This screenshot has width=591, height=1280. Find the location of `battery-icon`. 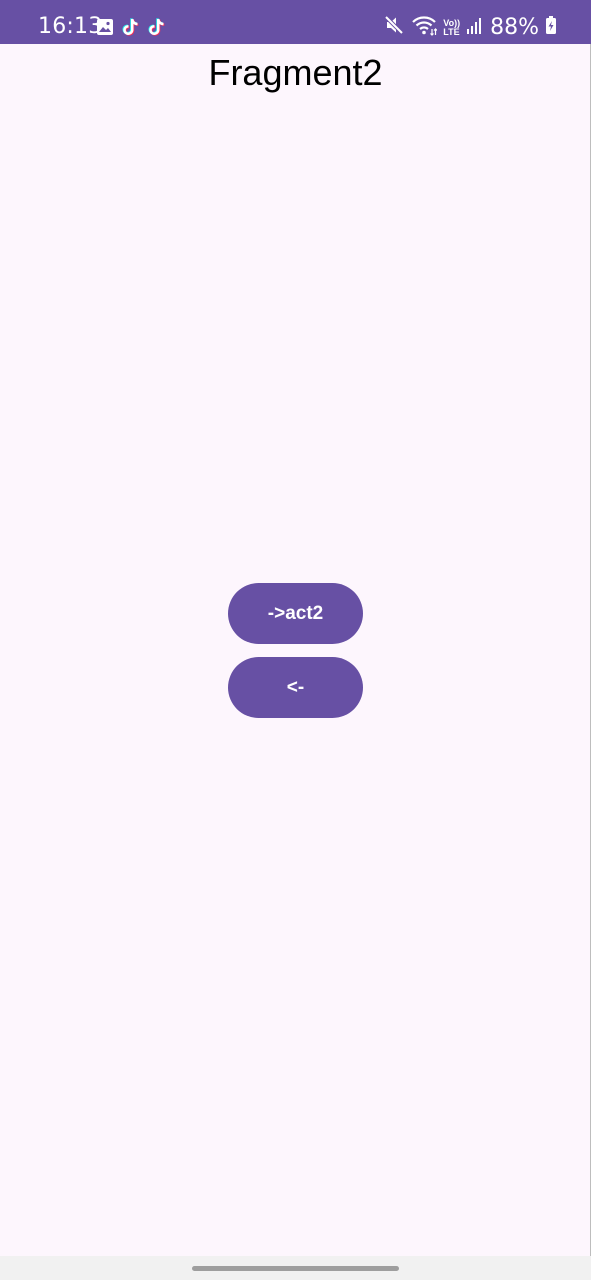

battery-icon is located at coordinates (551, 27).